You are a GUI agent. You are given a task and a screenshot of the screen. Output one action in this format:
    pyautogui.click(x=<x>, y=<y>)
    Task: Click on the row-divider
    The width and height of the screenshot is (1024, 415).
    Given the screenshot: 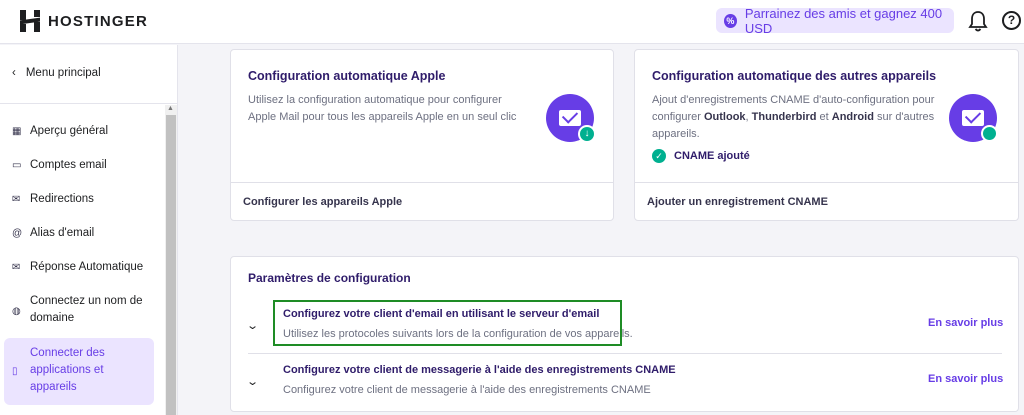 What is the action you would take?
    pyautogui.click(x=625, y=353)
    